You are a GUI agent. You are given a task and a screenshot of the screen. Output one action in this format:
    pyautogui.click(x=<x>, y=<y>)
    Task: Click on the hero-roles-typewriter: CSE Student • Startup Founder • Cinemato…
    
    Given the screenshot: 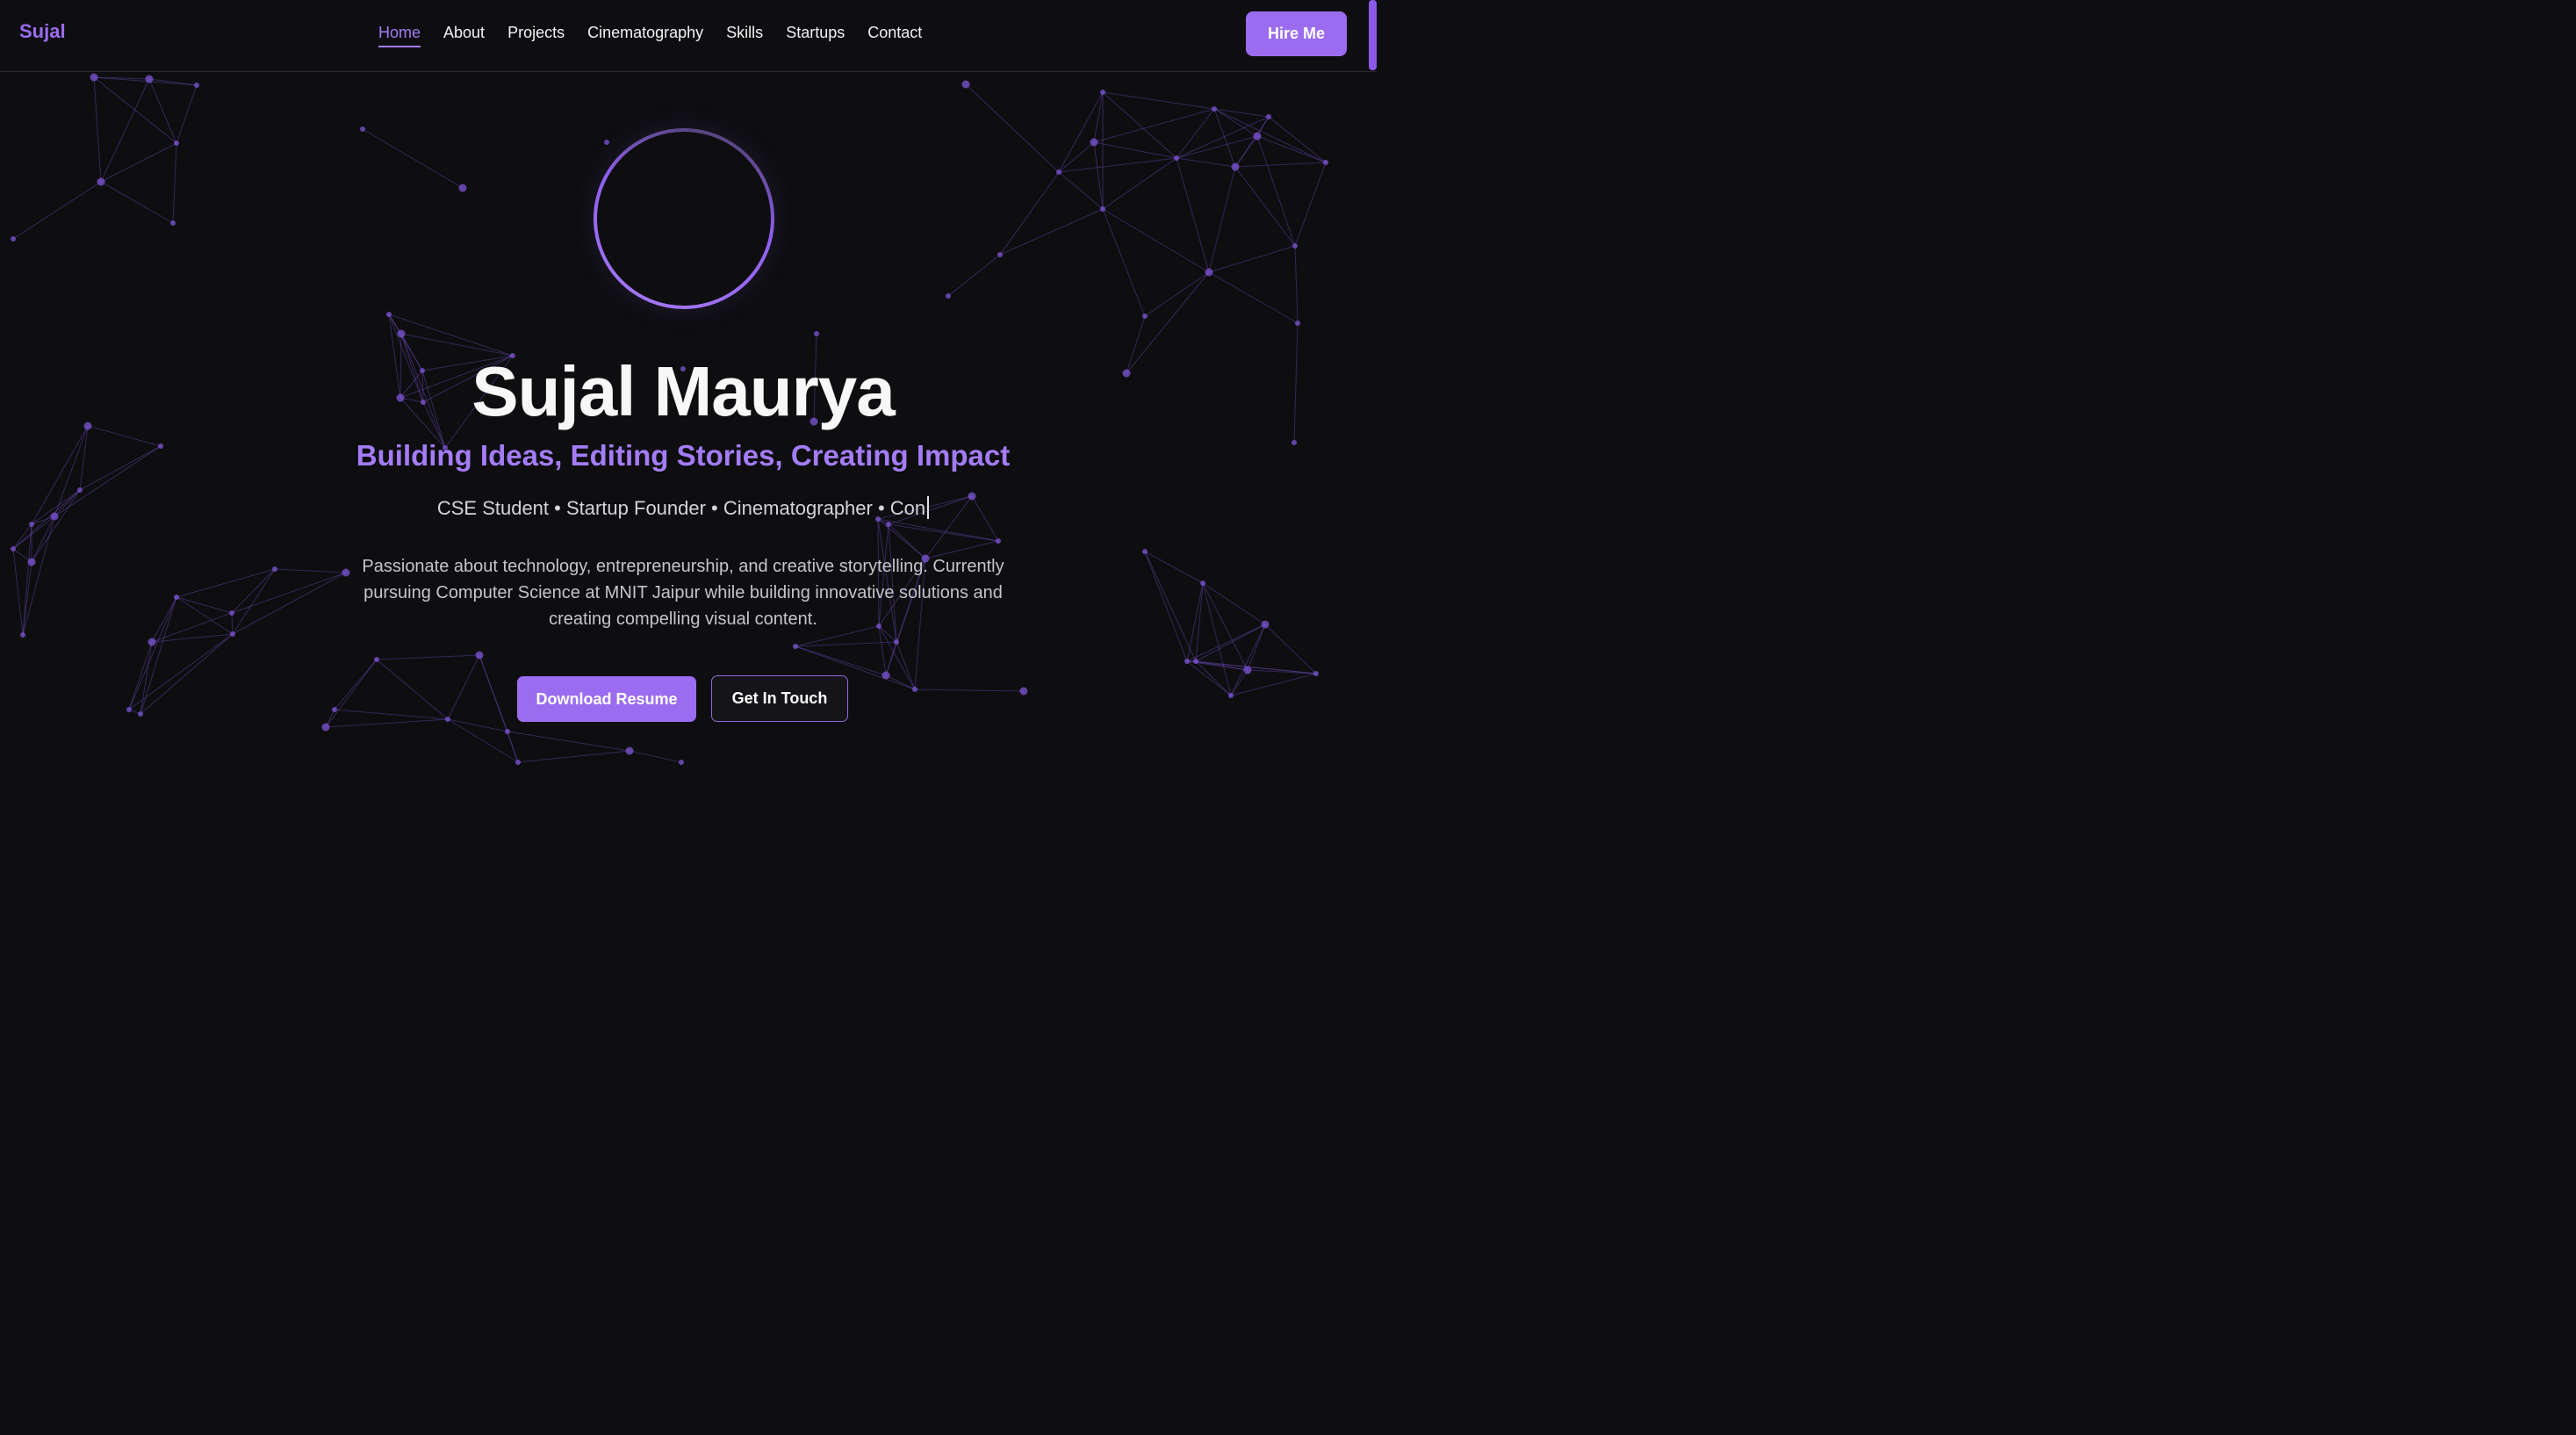 What is the action you would take?
    pyautogui.click(x=683, y=508)
    